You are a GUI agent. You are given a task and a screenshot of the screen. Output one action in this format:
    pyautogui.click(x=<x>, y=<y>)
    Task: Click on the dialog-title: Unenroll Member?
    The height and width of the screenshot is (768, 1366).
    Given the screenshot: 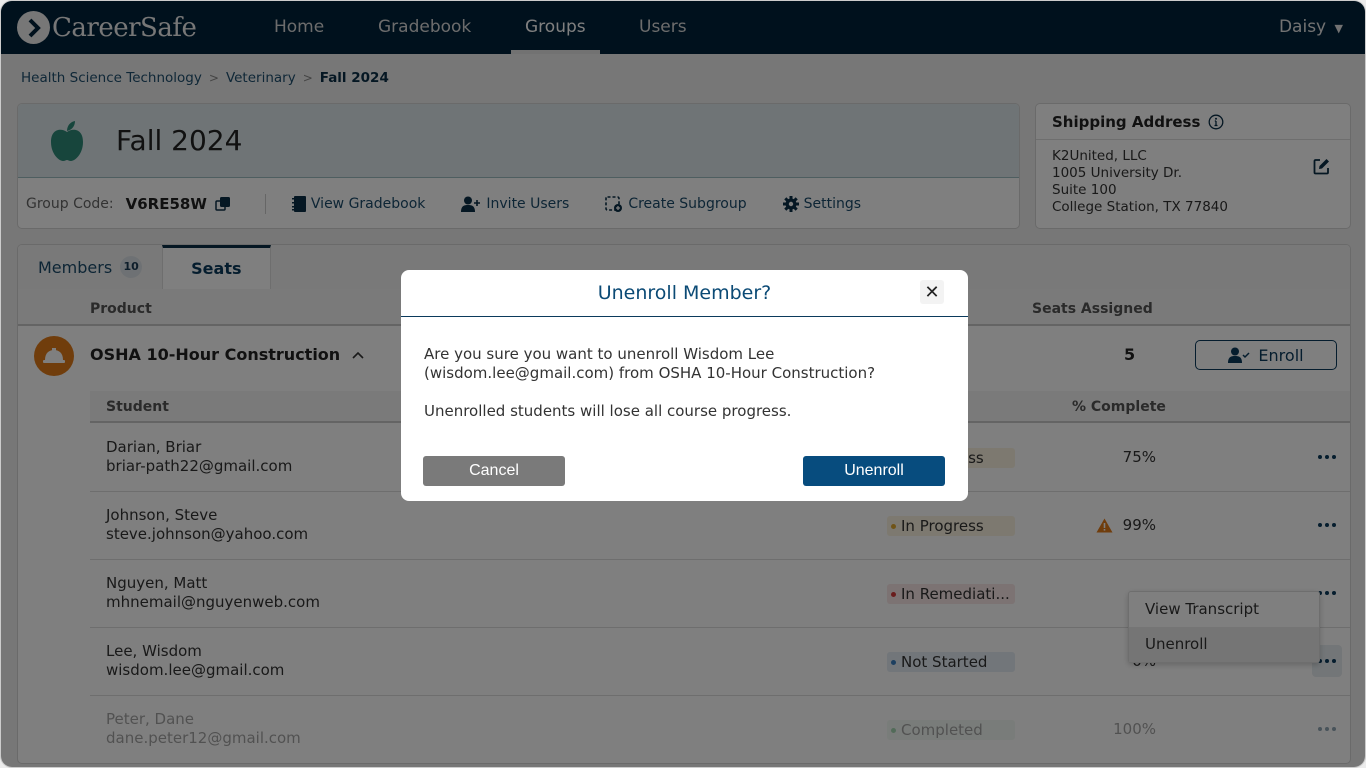 What is the action you would take?
    pyautogui.click(x=684, y=293)
    